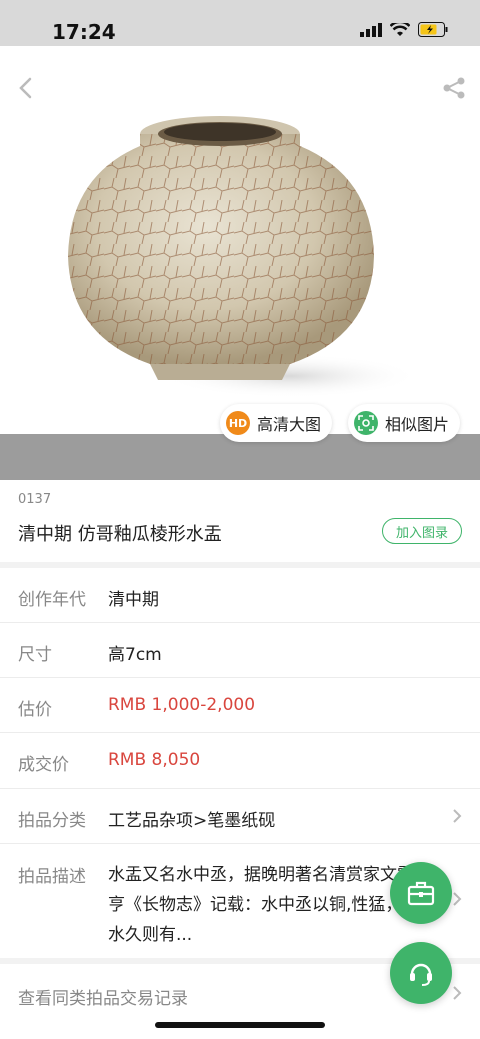  I want to click on home-indicator, so click(240, 1025).